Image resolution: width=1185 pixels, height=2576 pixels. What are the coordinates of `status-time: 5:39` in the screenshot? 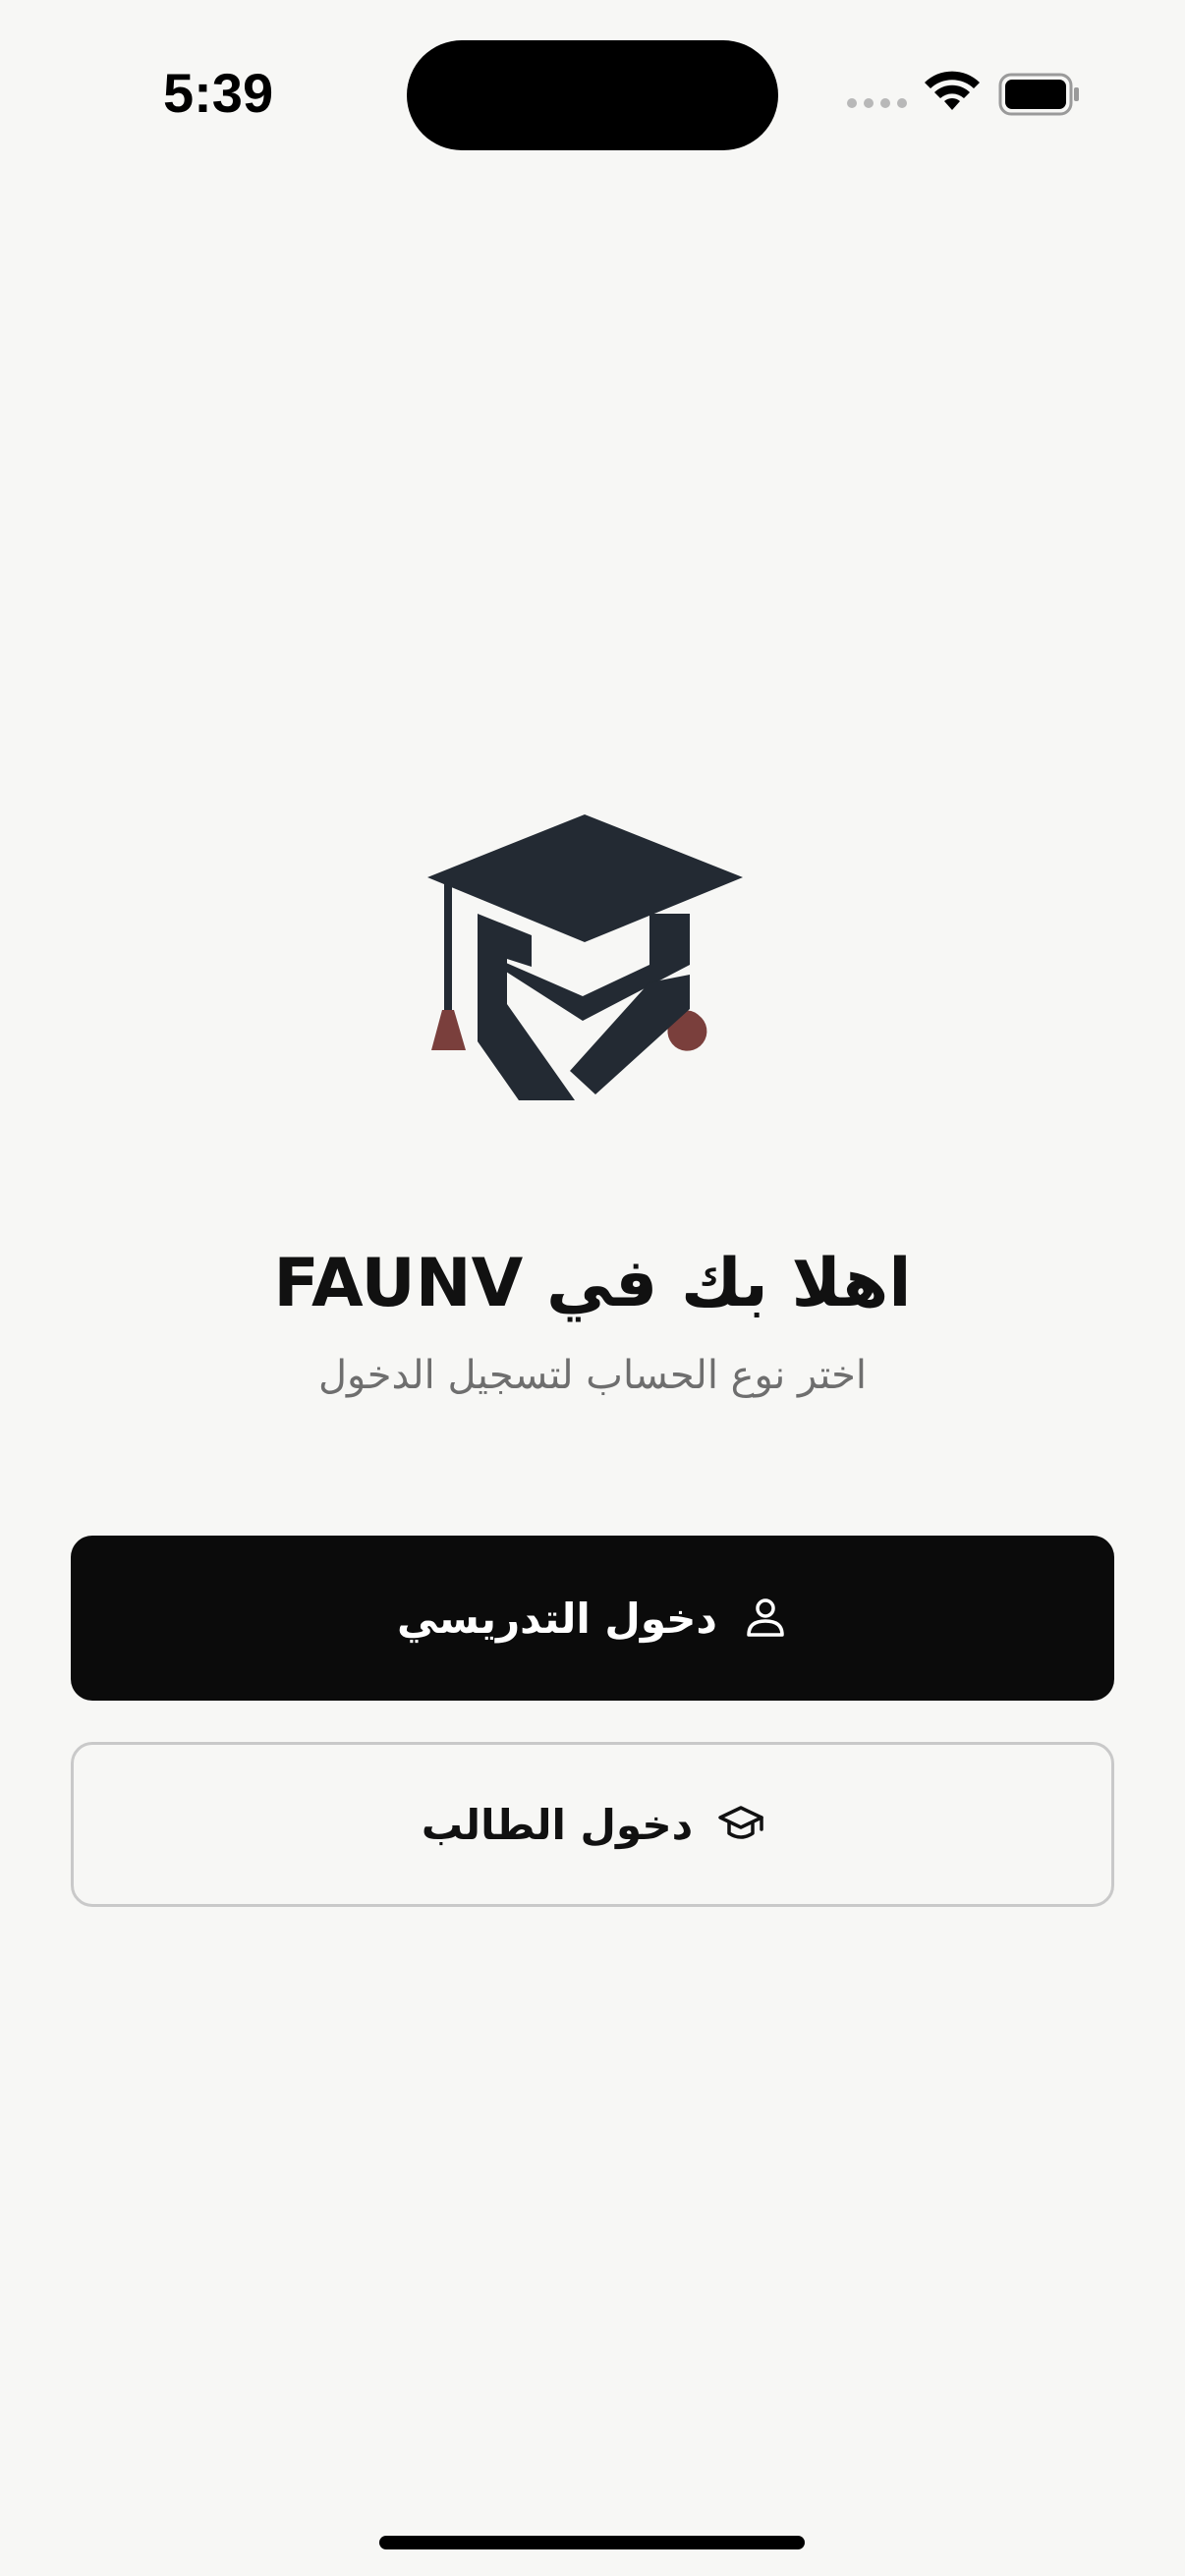 It's located at (219, 93).